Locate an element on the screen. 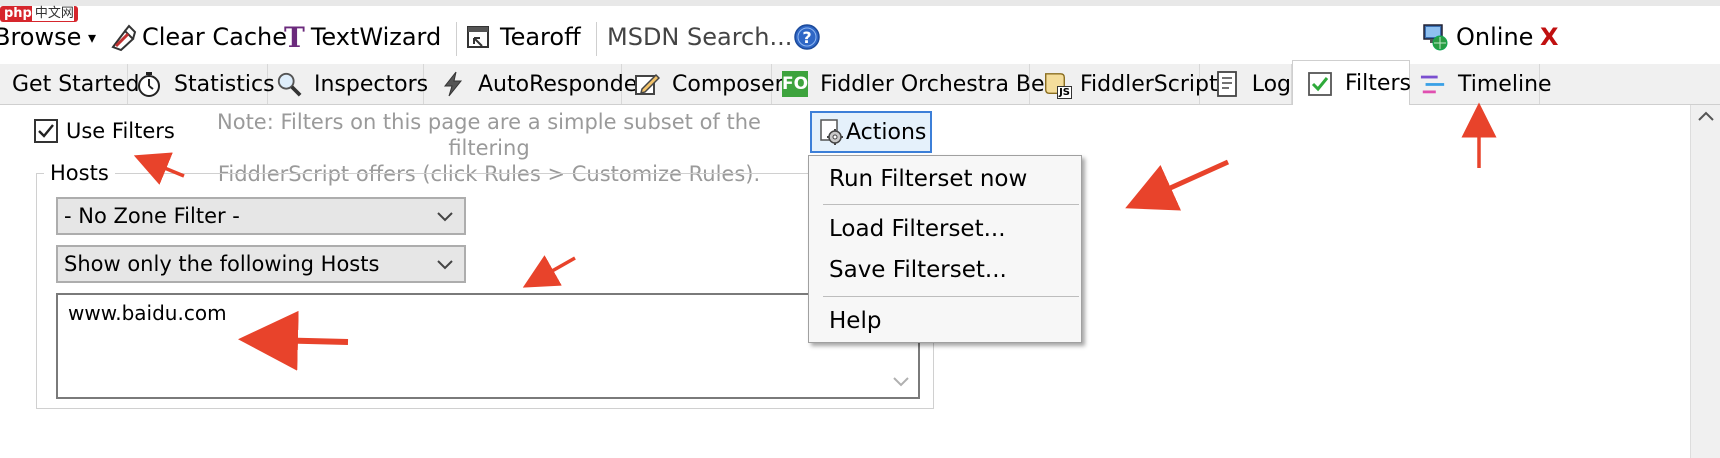  arrow-to-host-filter is located at coordinates (549, 271).